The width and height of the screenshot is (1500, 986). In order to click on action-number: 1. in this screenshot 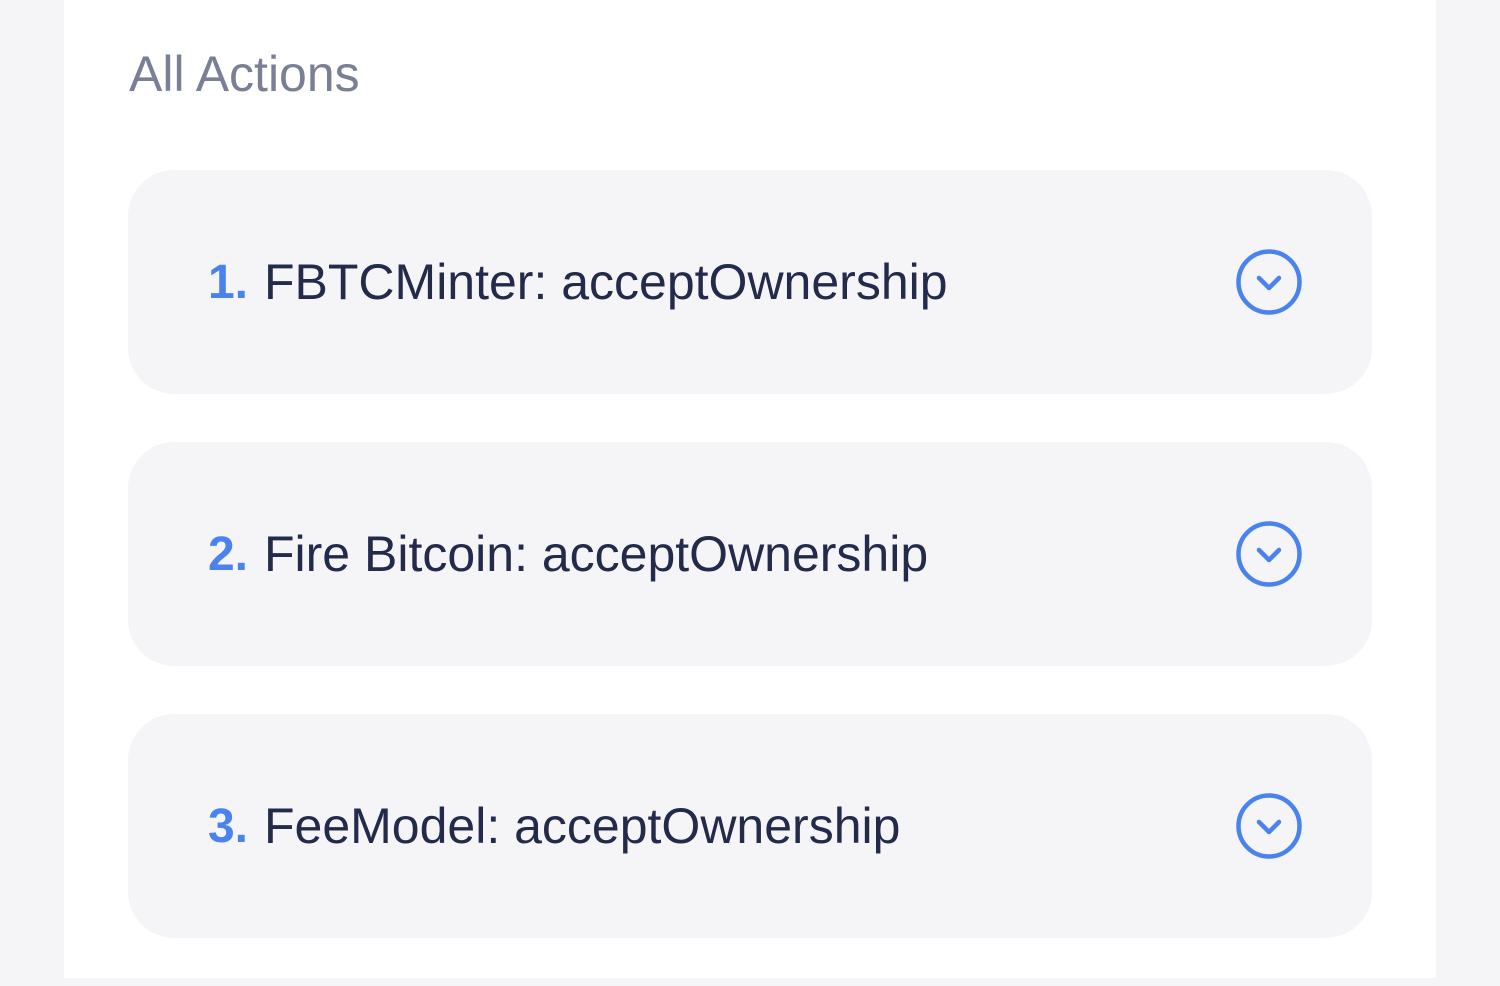, I will do `click(227, 282)`.